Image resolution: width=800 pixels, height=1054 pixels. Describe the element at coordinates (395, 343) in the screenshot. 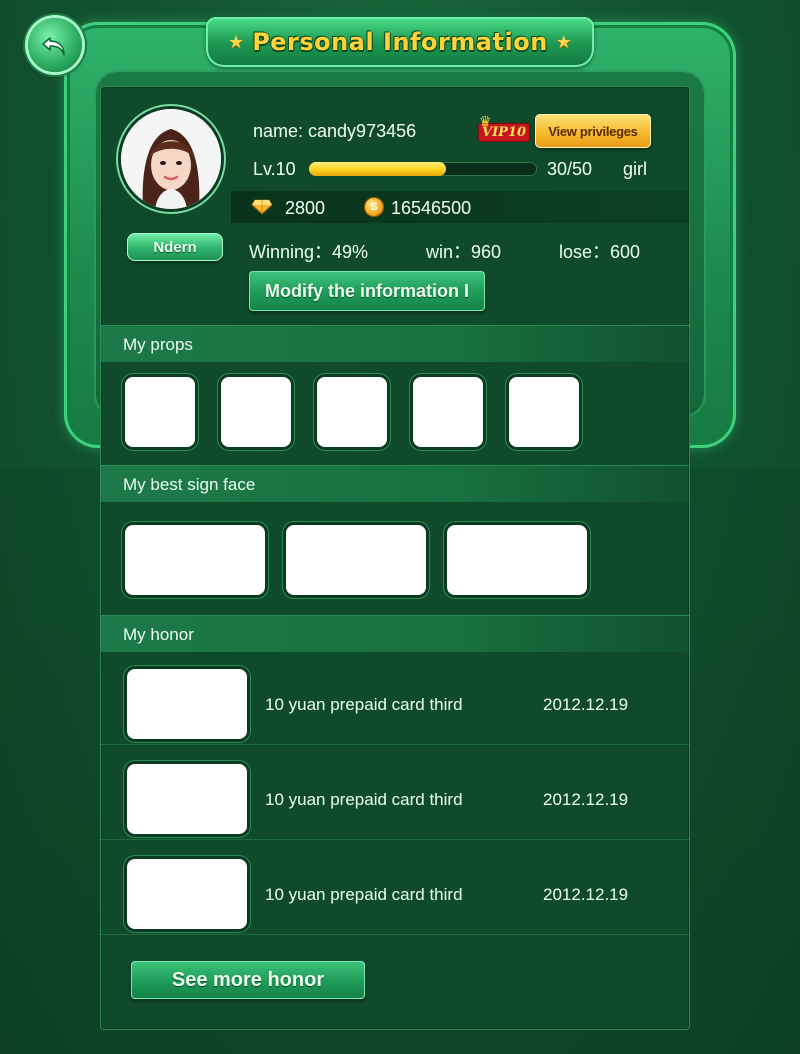

I see `props-section-header: My props` at that location.